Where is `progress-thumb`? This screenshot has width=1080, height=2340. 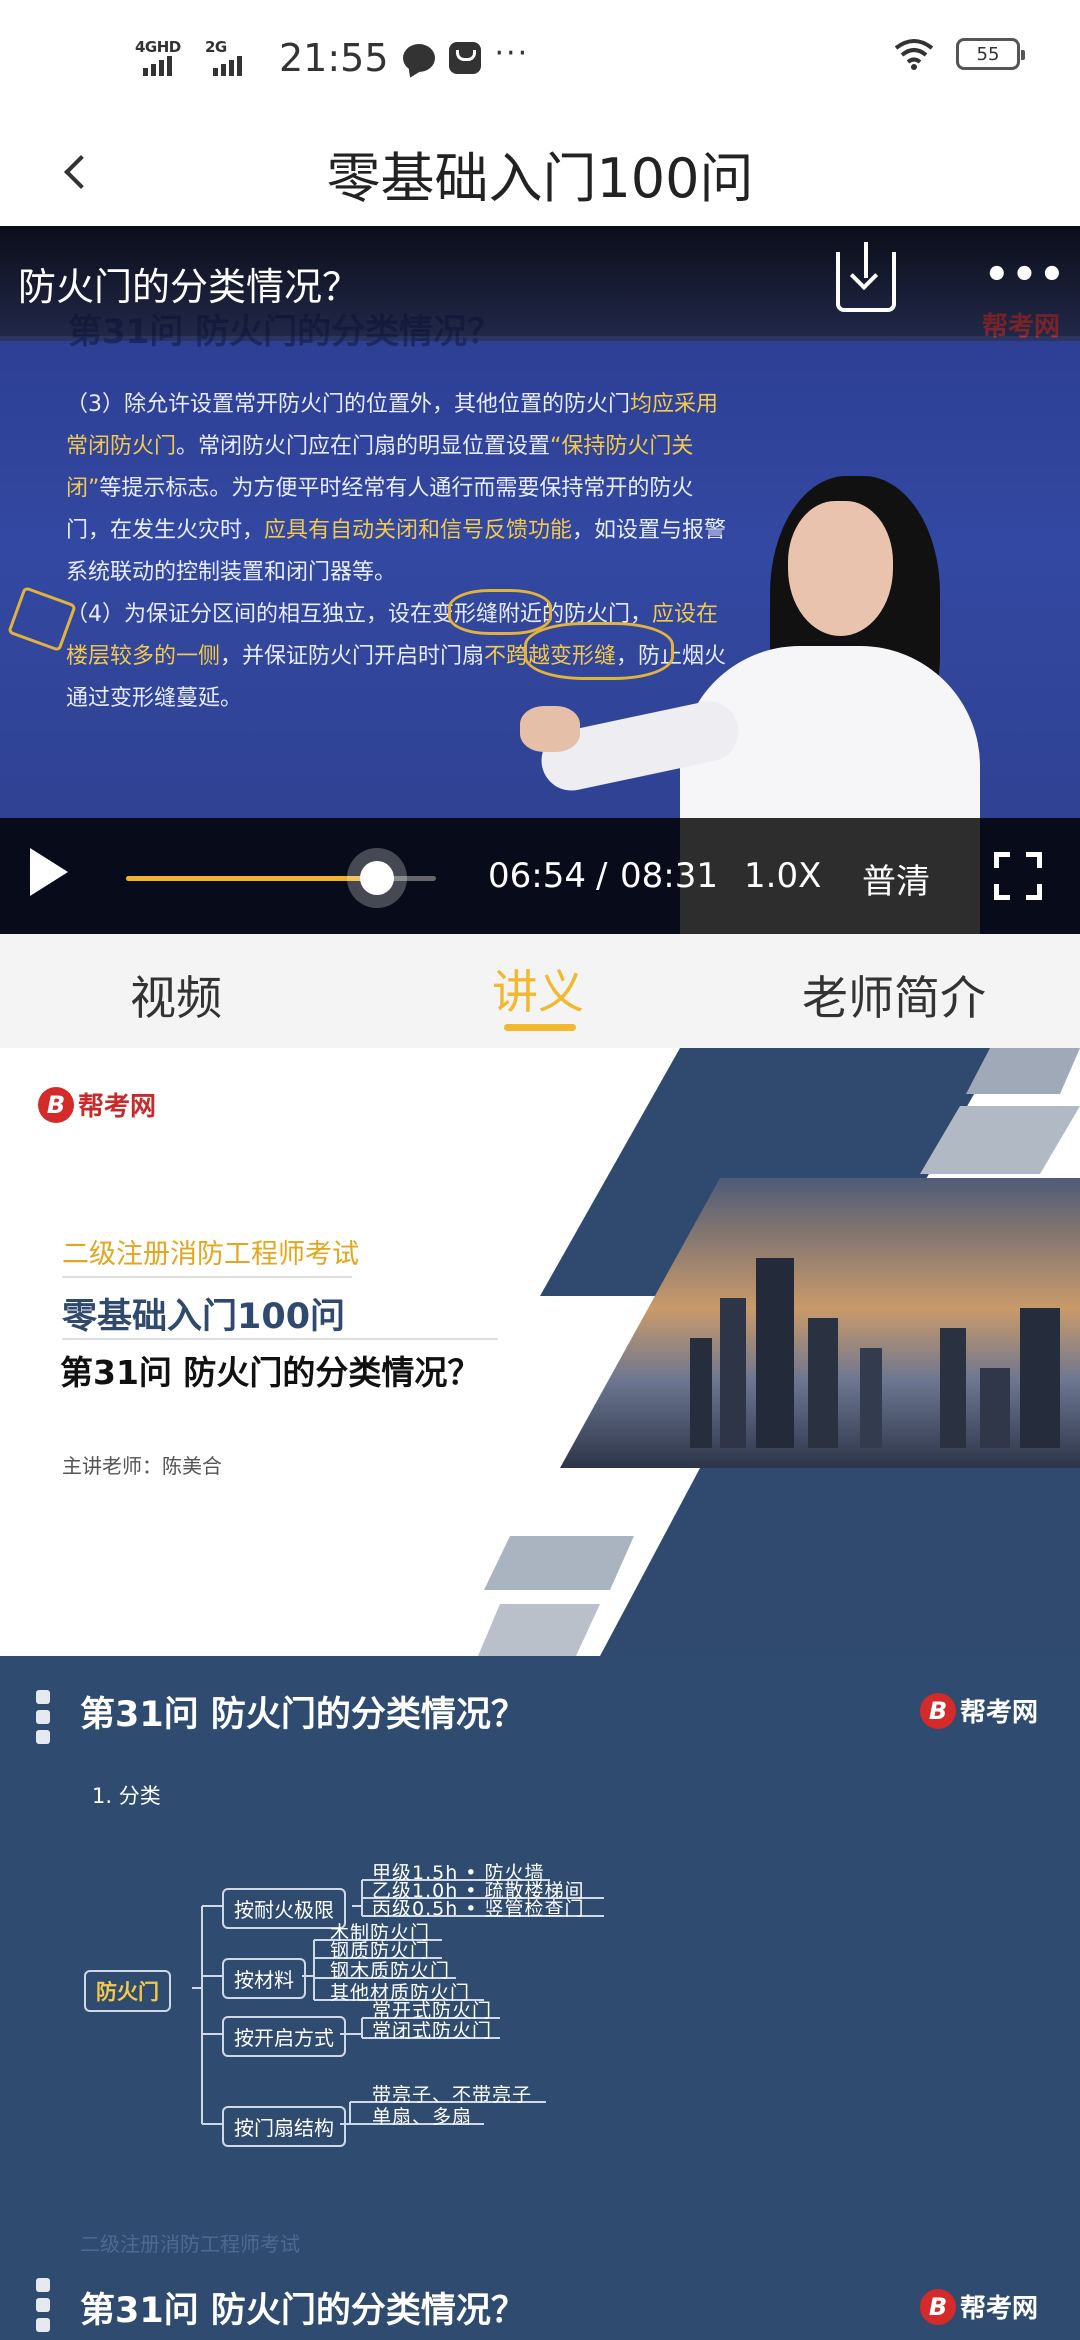
progress-thumb is located at coordinates (377, 878).